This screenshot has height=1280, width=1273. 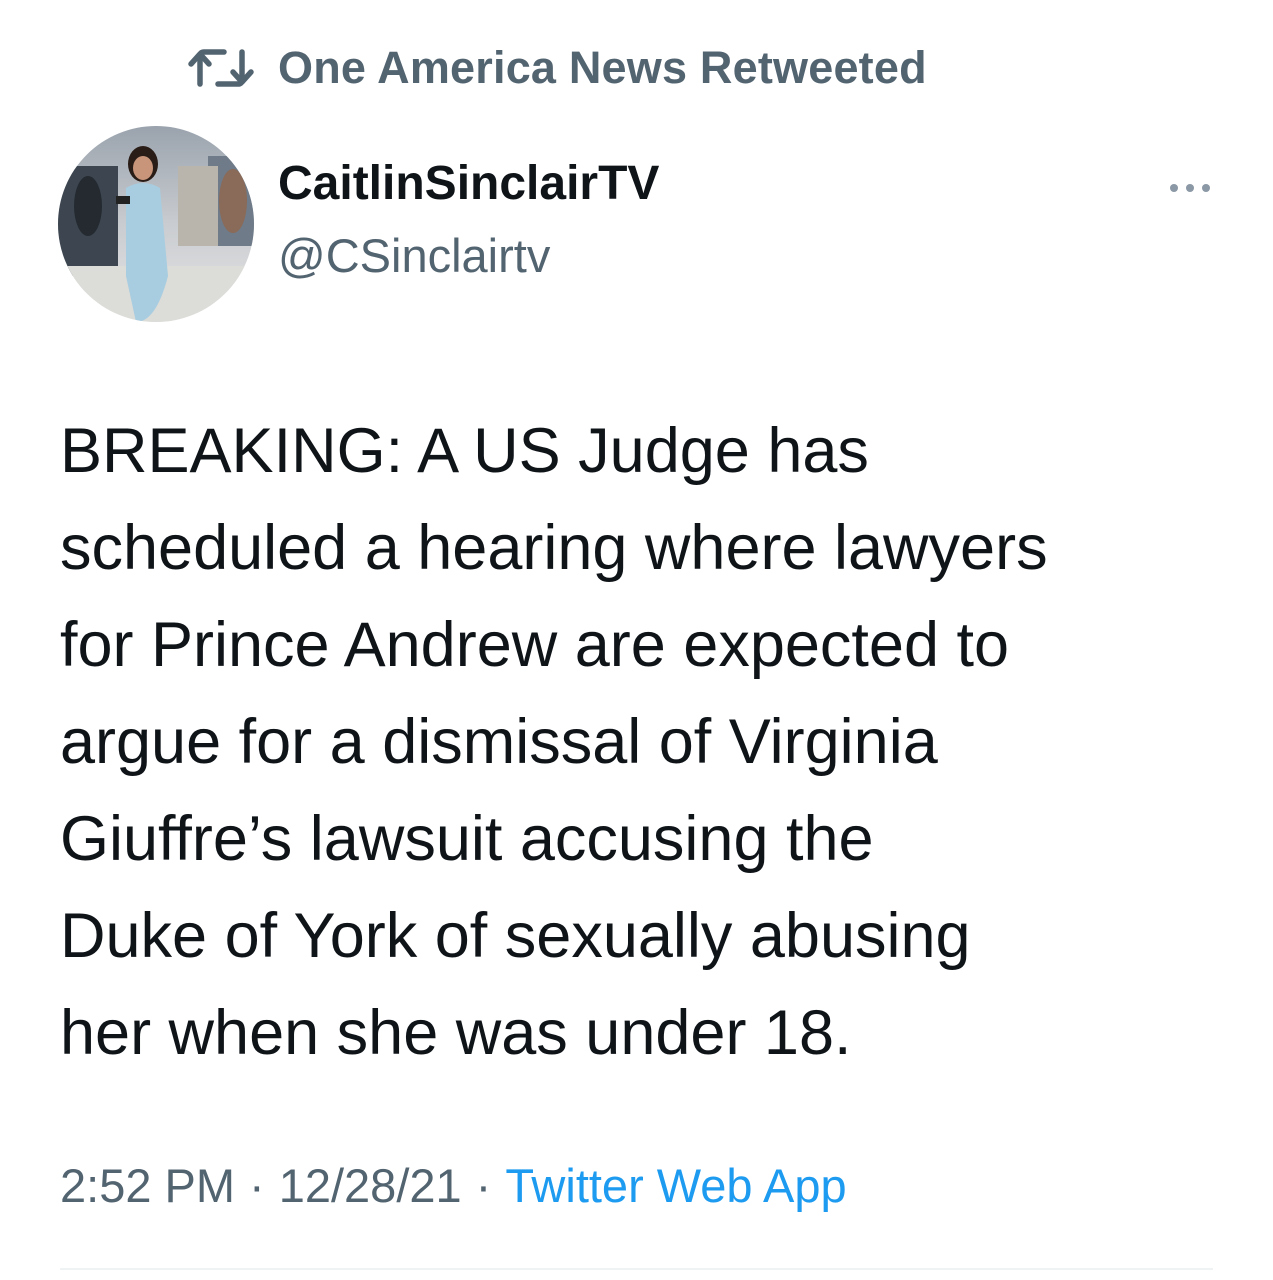 What do you see at coordinates (467, 839) in the screenshot?
I see `tweet-text-line: Giuffre’s lawsuit accusing the` at bounding box center [467, 839].